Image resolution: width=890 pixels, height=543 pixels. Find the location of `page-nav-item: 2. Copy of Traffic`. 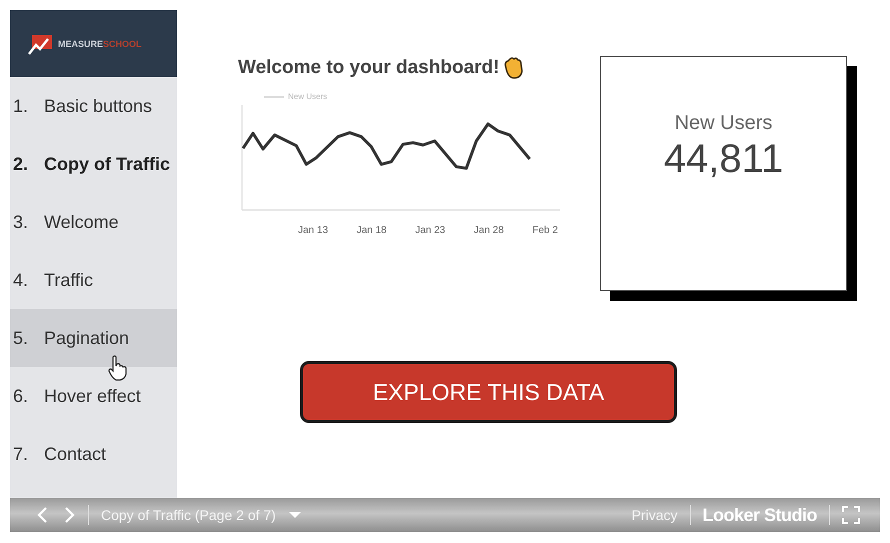

page-nav-item: 2. Copy of Traffic is located at coordinates (93, 164).